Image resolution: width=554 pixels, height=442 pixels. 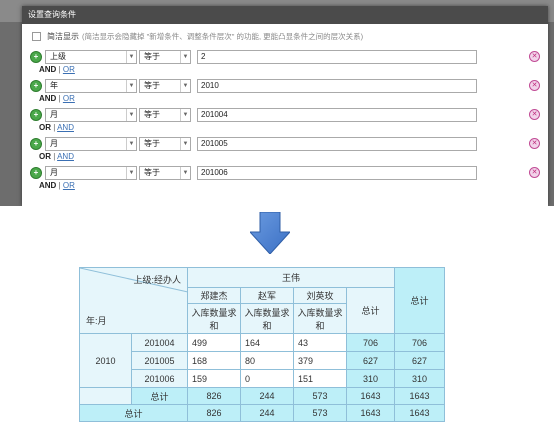 I want to click on value-cell: 164, so click(x=267, y=342).